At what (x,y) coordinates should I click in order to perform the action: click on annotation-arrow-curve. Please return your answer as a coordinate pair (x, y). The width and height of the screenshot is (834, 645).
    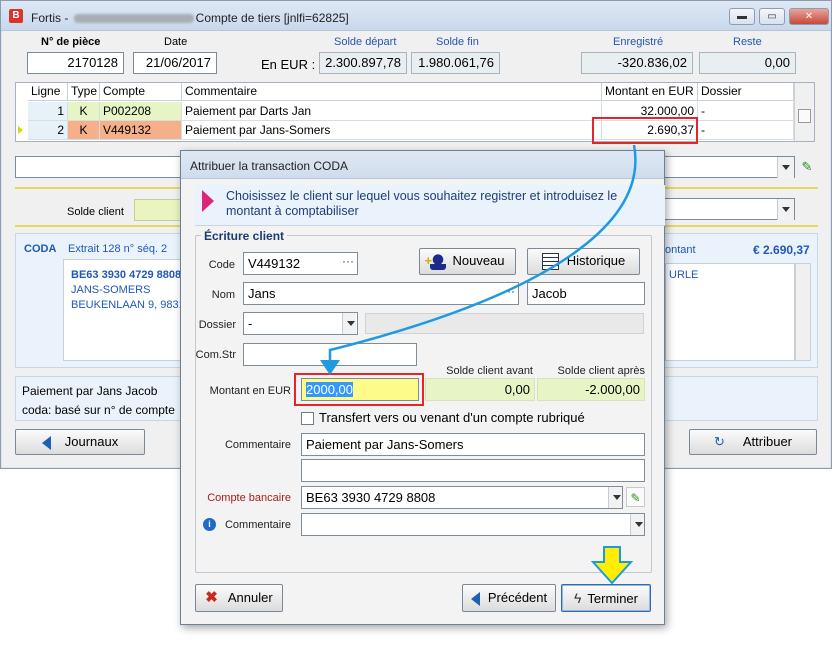
    Looking at the image, I should click on (482, 255).